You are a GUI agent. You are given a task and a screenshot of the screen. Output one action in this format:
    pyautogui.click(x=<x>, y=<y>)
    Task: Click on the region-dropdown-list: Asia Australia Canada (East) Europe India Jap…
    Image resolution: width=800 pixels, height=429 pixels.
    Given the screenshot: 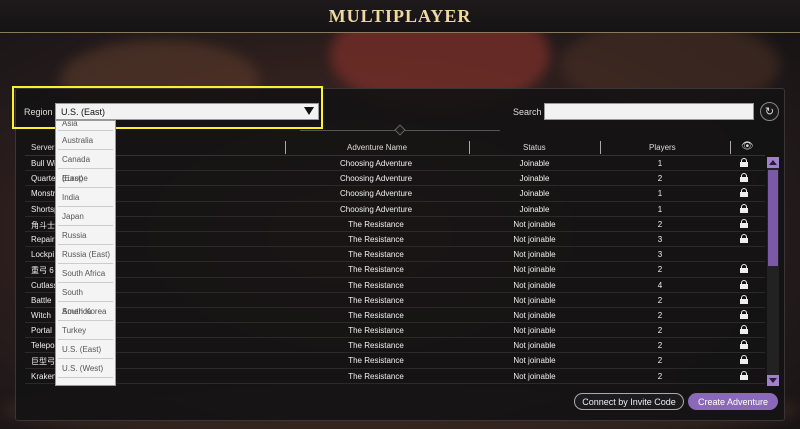 What is the action you would take?
    pyautogui.click(x=85, y=253)
    